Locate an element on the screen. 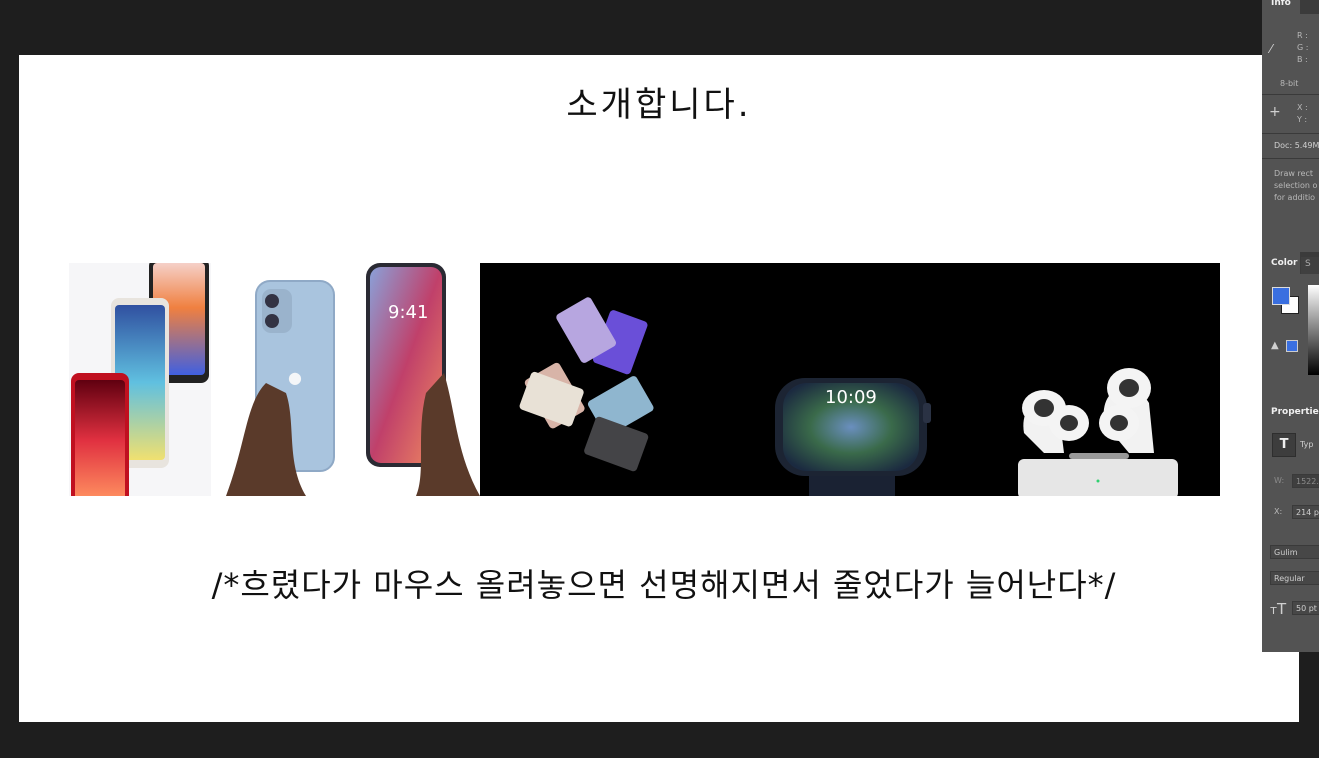 This screenshot has width=1319, height=758. hint-line-3: for additio is located at coordinates (1295, 197).